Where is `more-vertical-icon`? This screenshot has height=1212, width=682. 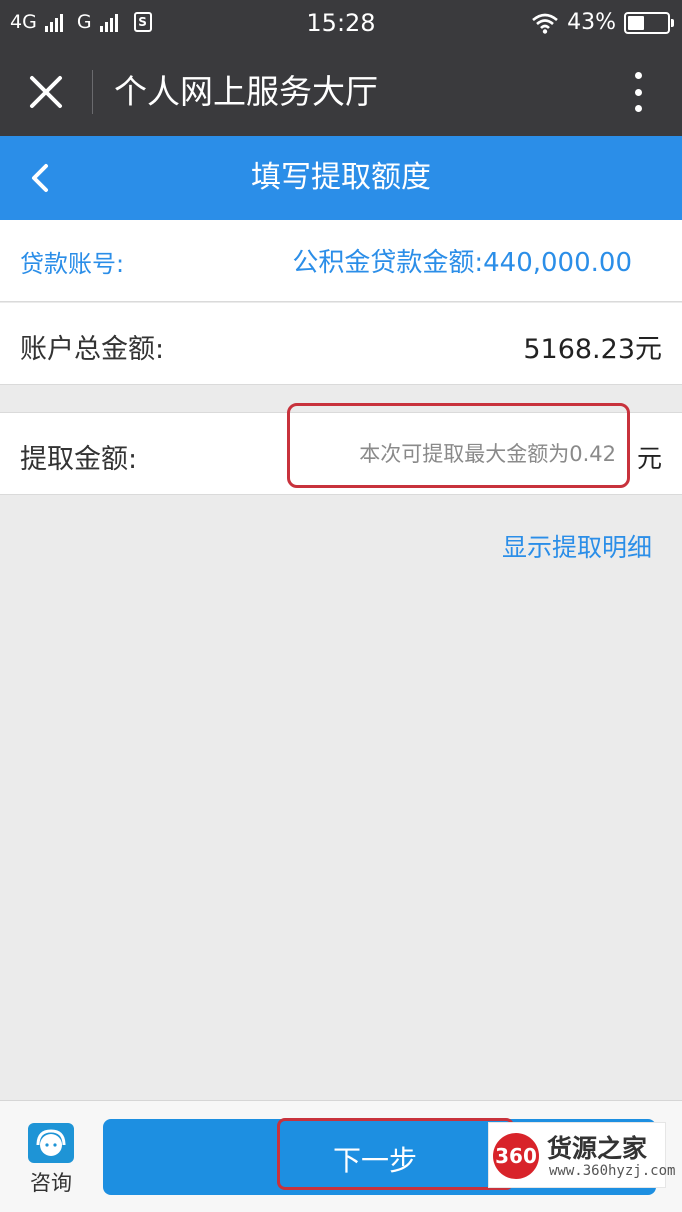 more-vertical-icon is located at coordinates (638, 92).